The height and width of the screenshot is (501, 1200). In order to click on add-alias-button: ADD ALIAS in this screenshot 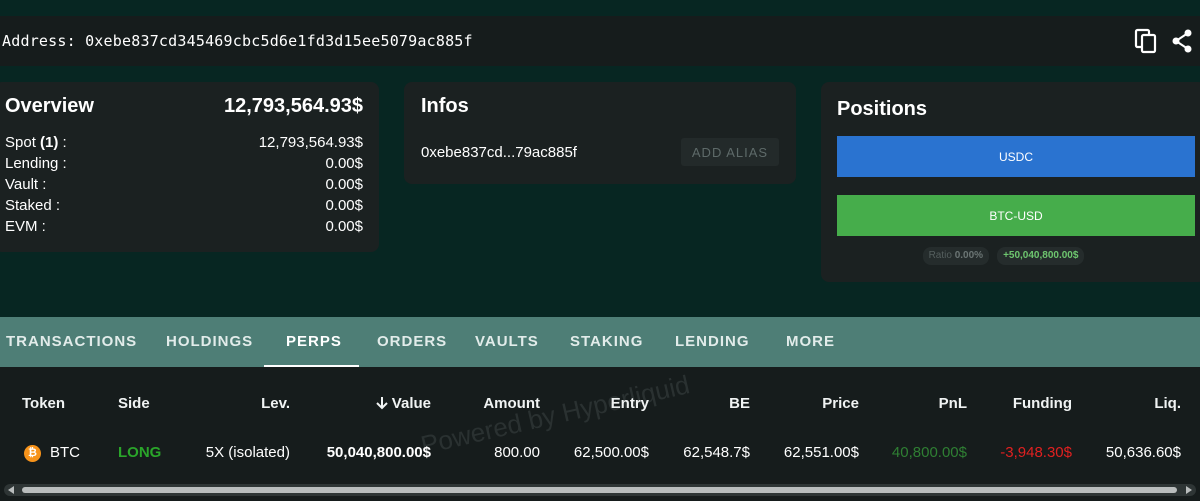, I will do `click(730, 152)`.